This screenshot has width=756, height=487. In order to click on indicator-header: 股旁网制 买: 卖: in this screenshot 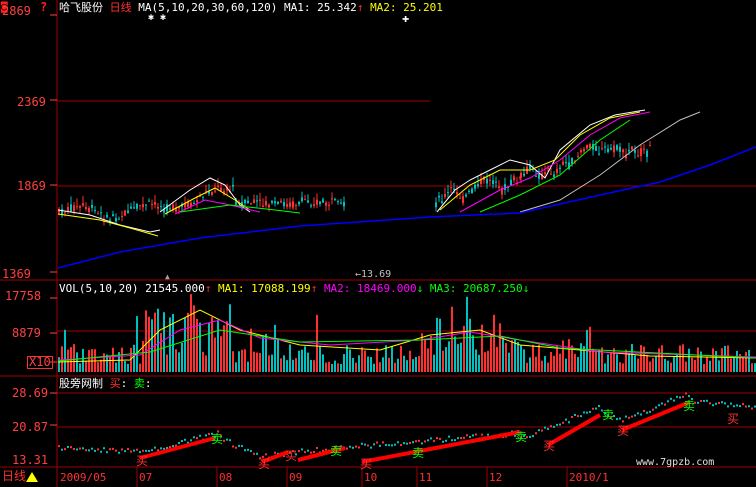, I will do `click(105, 383)`.